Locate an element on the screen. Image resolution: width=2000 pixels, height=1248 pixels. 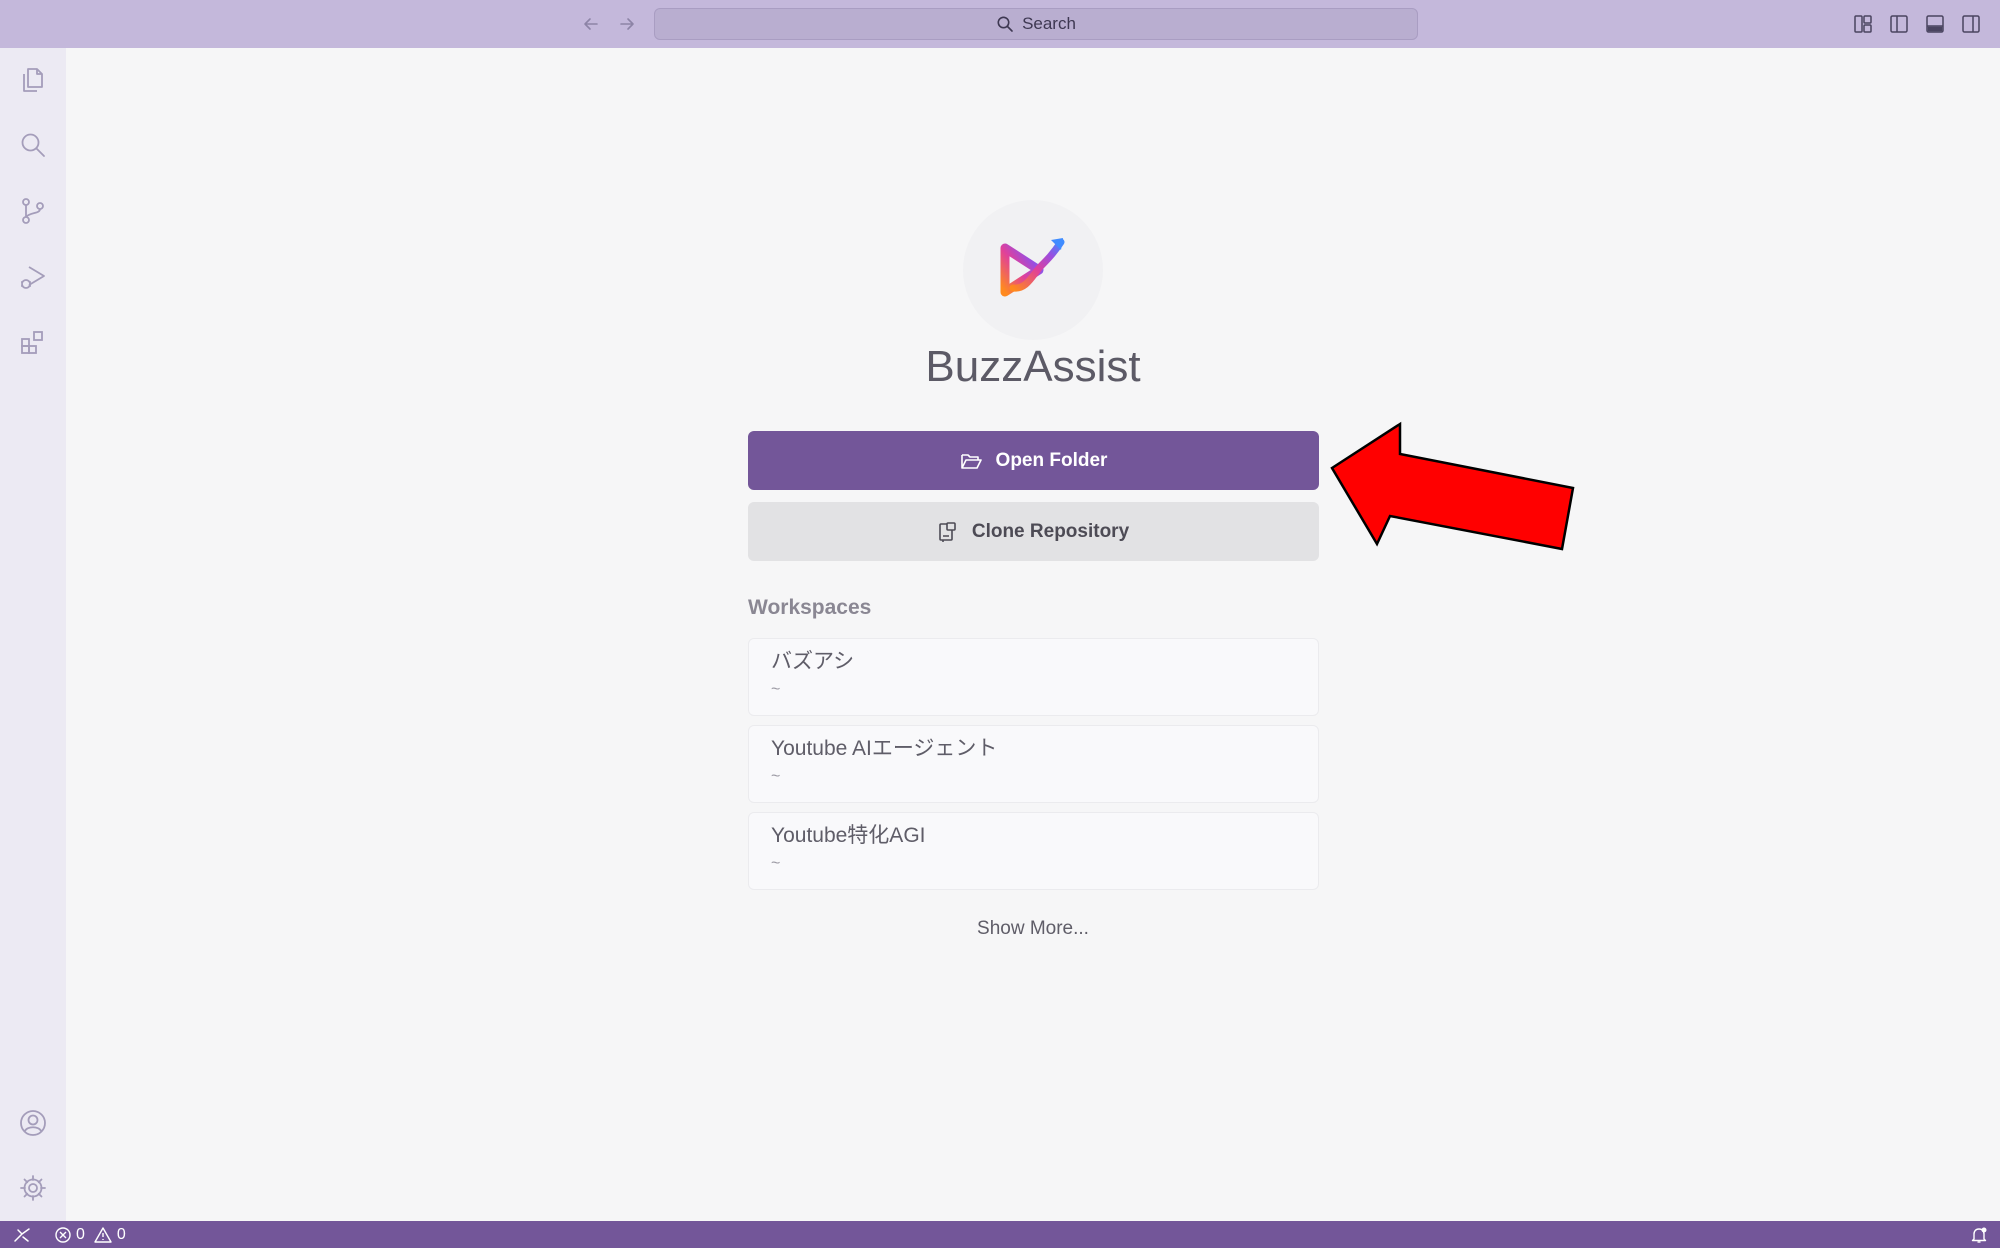
arrow-left-icon is located at coordinates (591, 24).